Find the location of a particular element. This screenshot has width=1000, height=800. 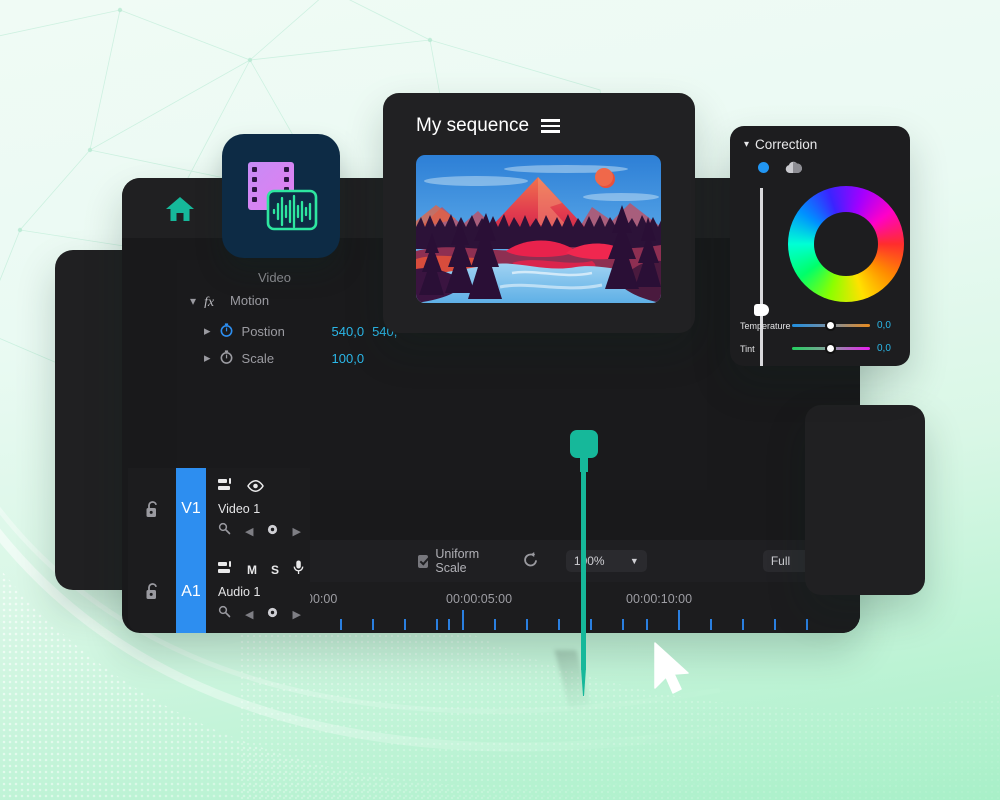

track-lock-v1 is located at coordinates (152, 509).